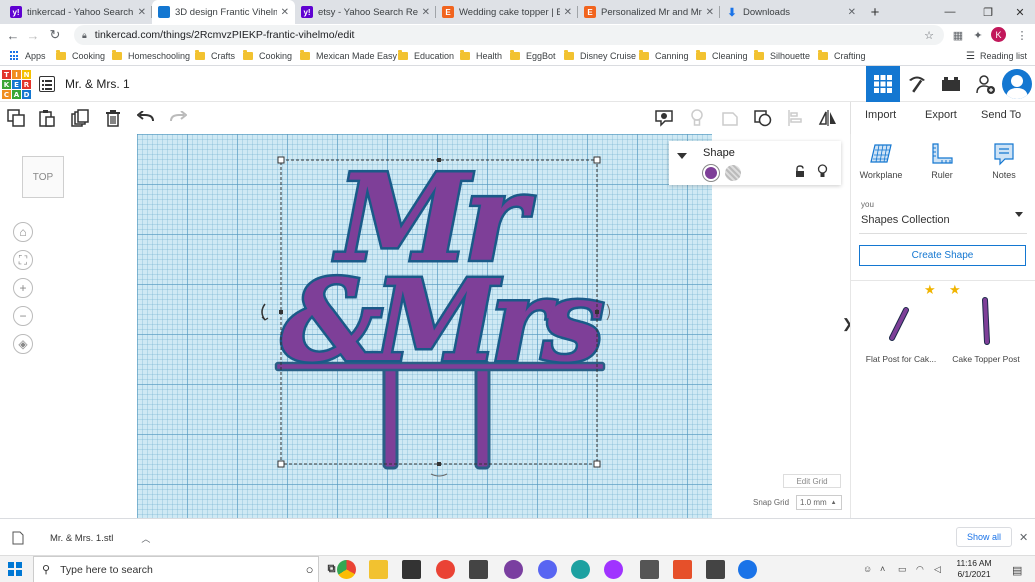 Image resolution: width=1035 pixels, height=582 pixels. I want to click on taskbar-search: ⚲ Type here to search, so click(176, 569).